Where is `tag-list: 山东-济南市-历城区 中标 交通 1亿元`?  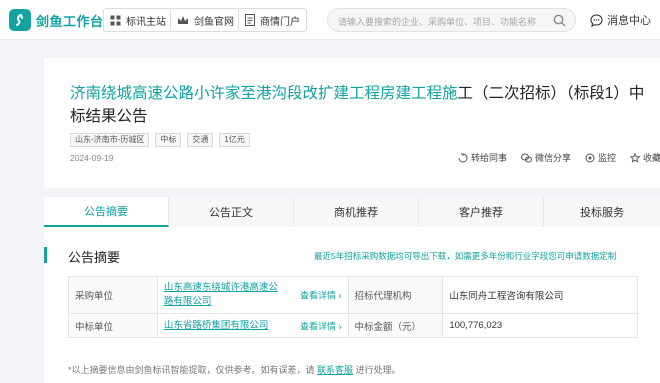
tag-list: 山东-济南市-历城区 中标 交通 1亿元 is located at coordinates (163, 140).